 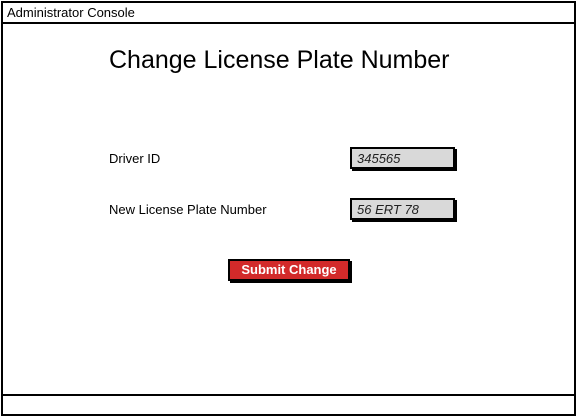 What do you see at coordinates (279, 60) in the screenshot?
I see `page-title: Change License Plate Number` at bounding box center [279, 60].